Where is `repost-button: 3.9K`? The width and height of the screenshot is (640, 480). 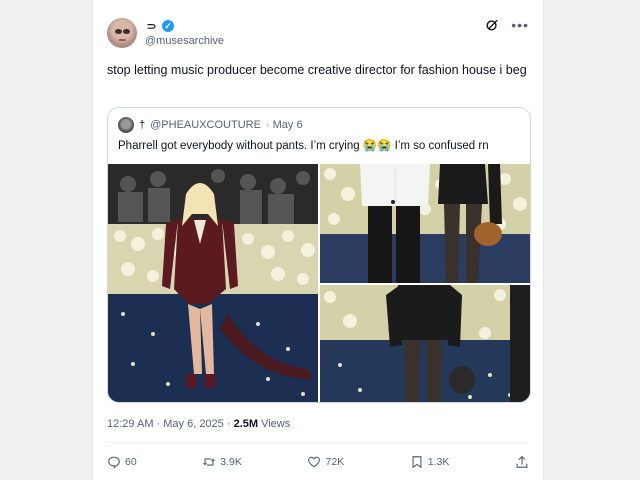
repost-button: 3.9K is located at coordinates (222, 462).